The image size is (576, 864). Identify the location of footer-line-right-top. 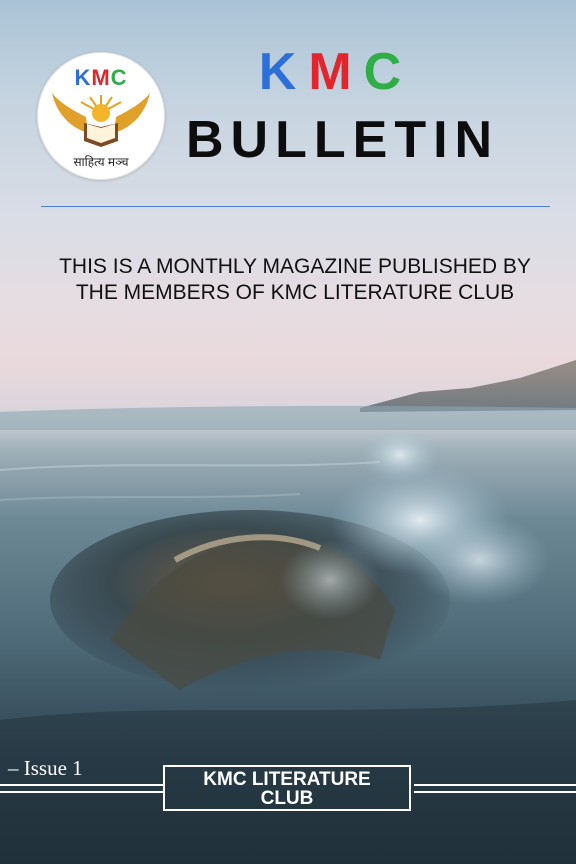
(495, 785).